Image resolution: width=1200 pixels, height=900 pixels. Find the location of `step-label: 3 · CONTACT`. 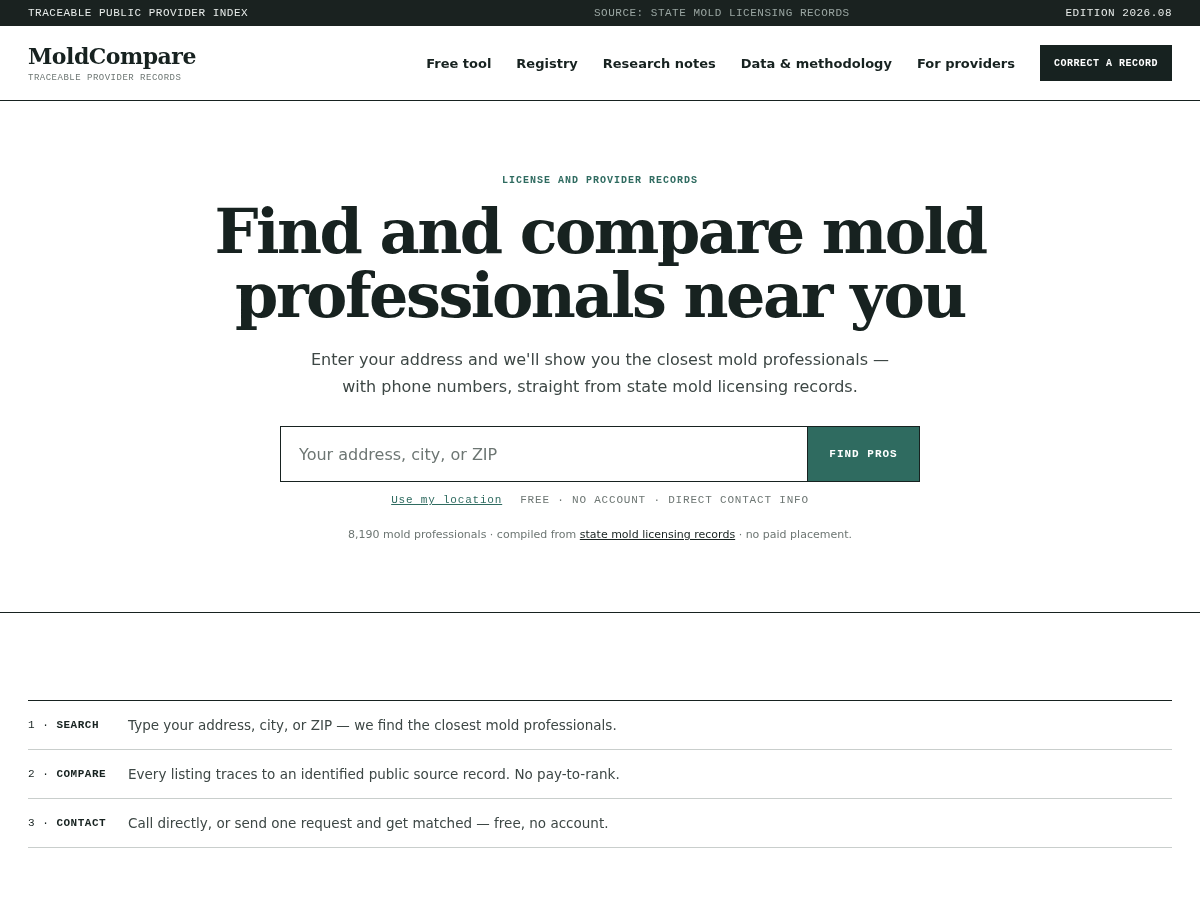

step-label: 3 · CONTACT is located at coordinates (68, 823).